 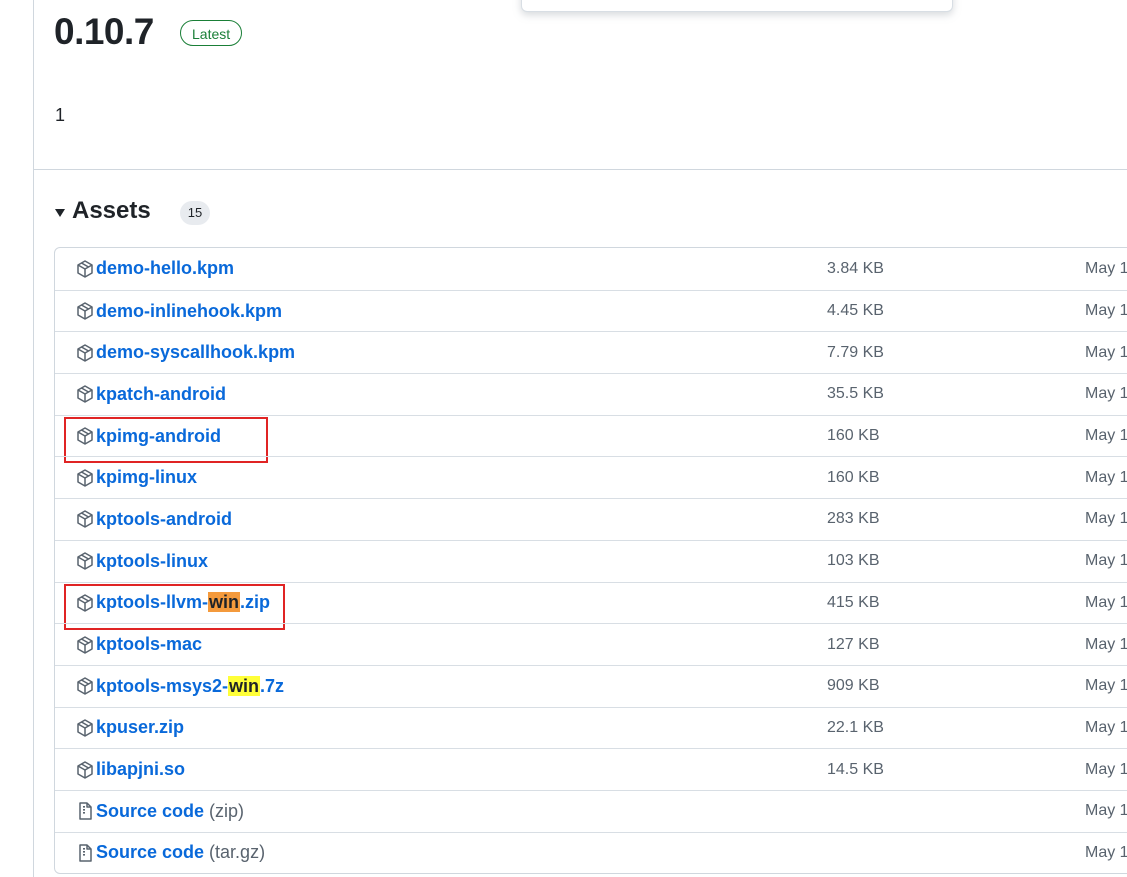 I want to click on asset-link: demo-syscallhook.kpm, so click(x=185, y=352).